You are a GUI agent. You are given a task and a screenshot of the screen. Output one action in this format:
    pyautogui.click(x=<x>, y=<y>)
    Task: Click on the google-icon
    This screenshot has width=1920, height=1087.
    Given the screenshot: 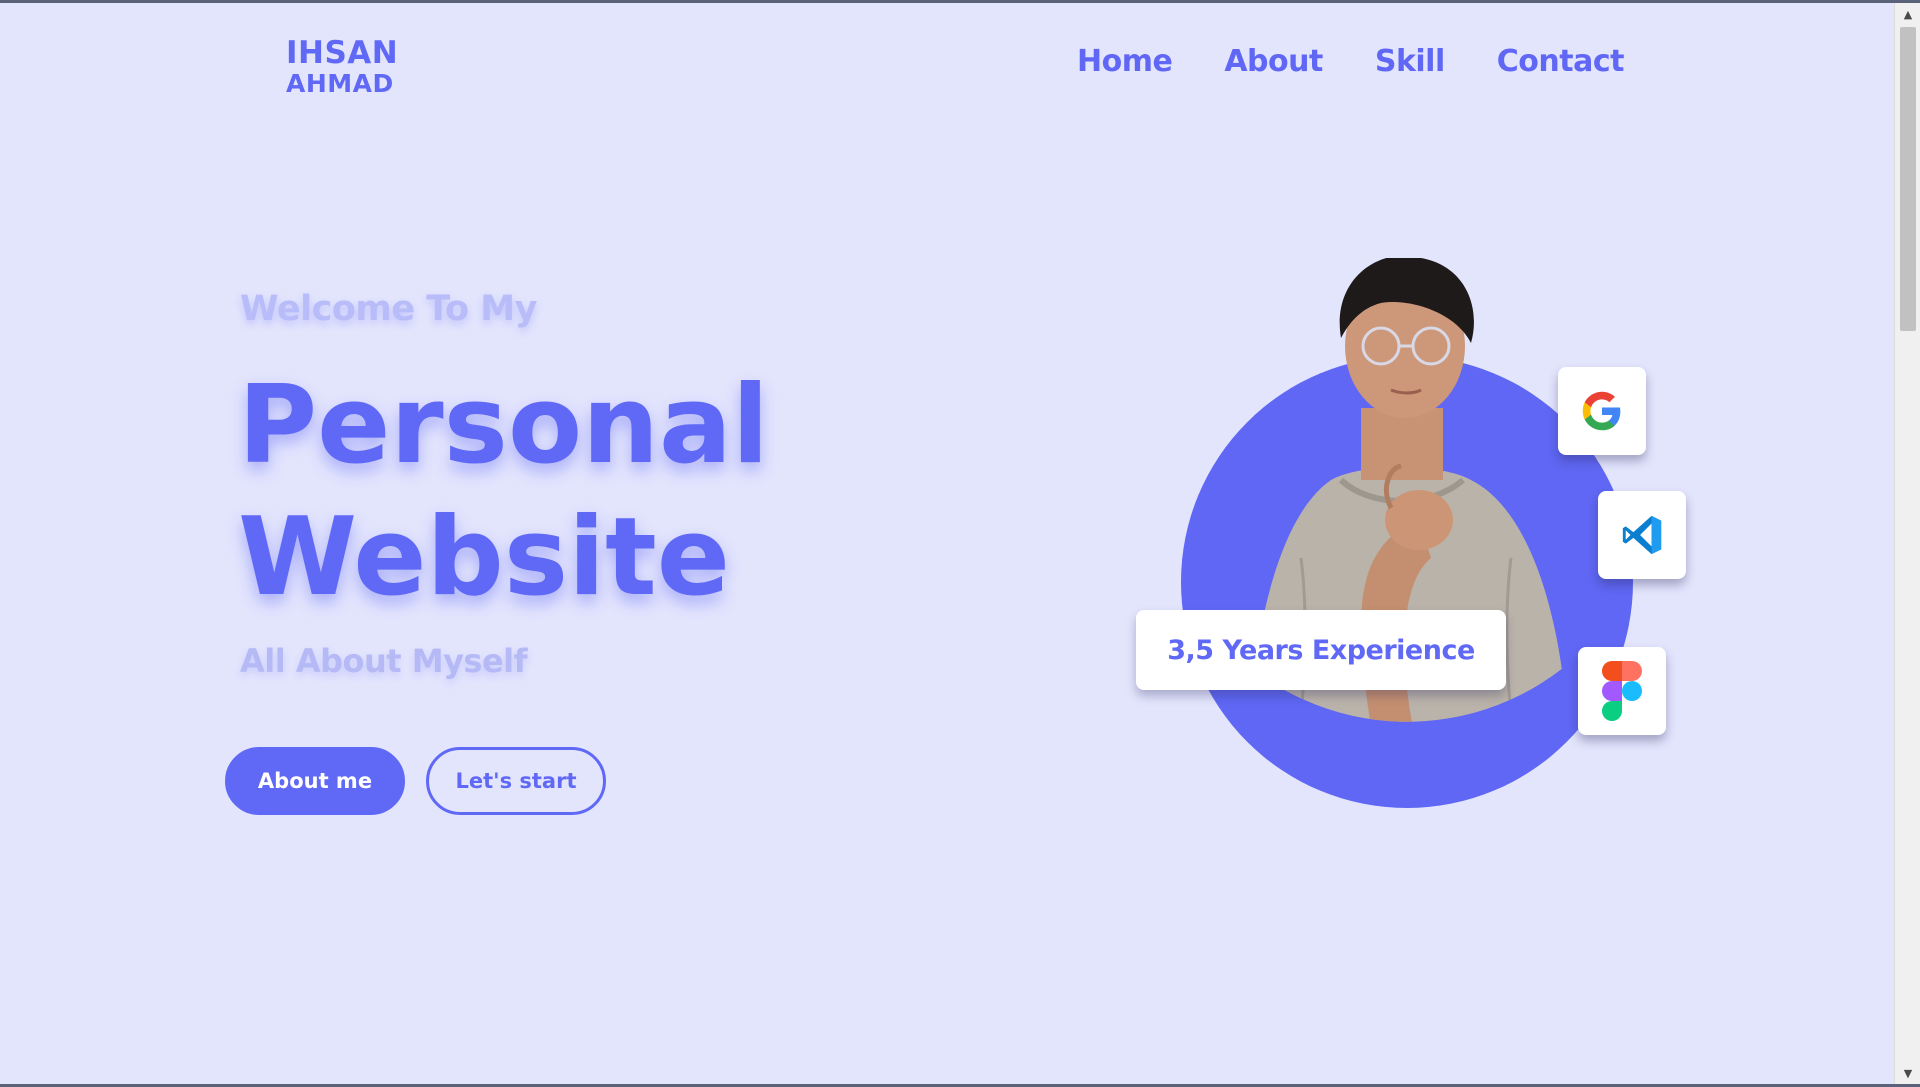 What is the action you would take?
    pyautogui.click(x=1601, y=411)
    